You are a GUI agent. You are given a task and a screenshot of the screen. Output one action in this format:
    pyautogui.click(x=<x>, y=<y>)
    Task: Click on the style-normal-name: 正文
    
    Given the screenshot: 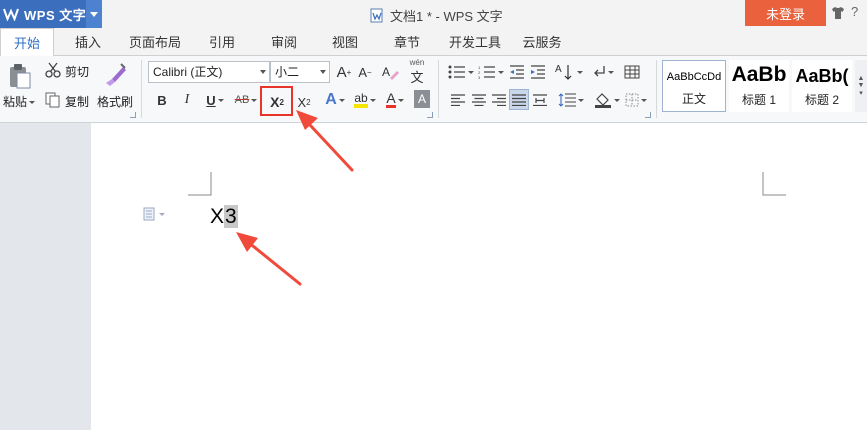 What is the action you would take?
    pyautogui.click(x=693, y=99)
    